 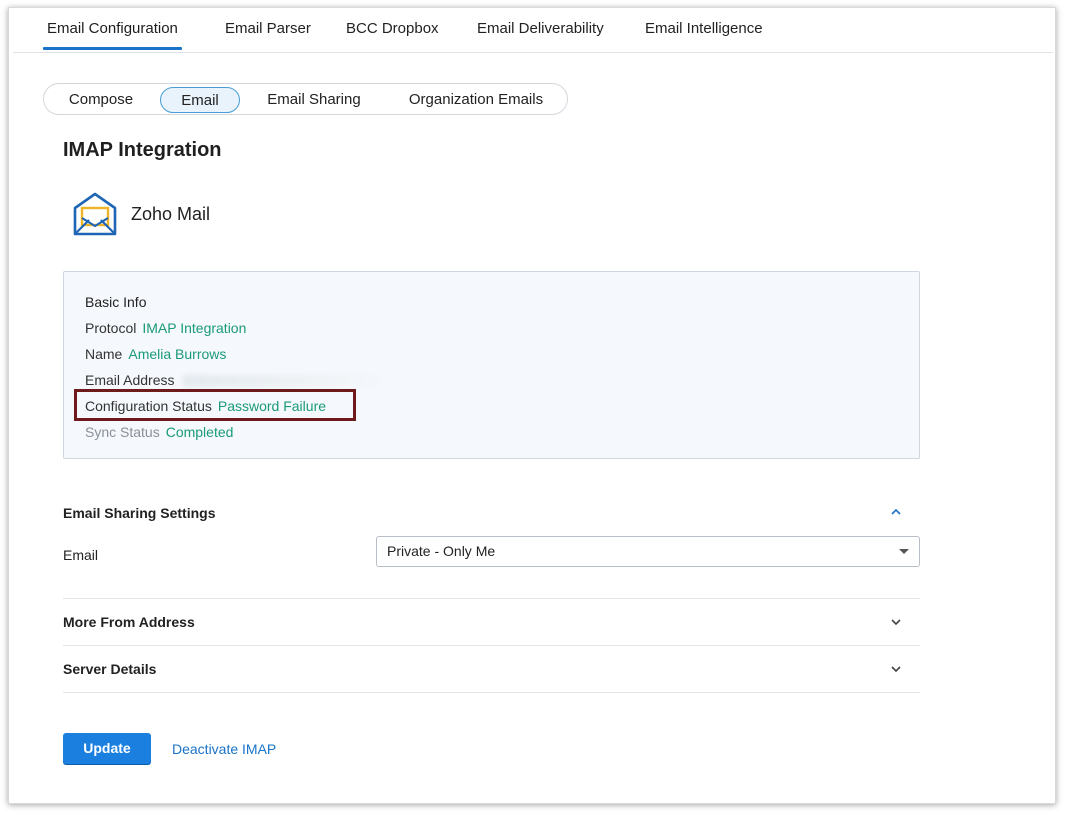 What do you see at coordinates (101, 100) in the screenshot?
I see `subtab-compose: Compose` at bounding box center [101, 100].